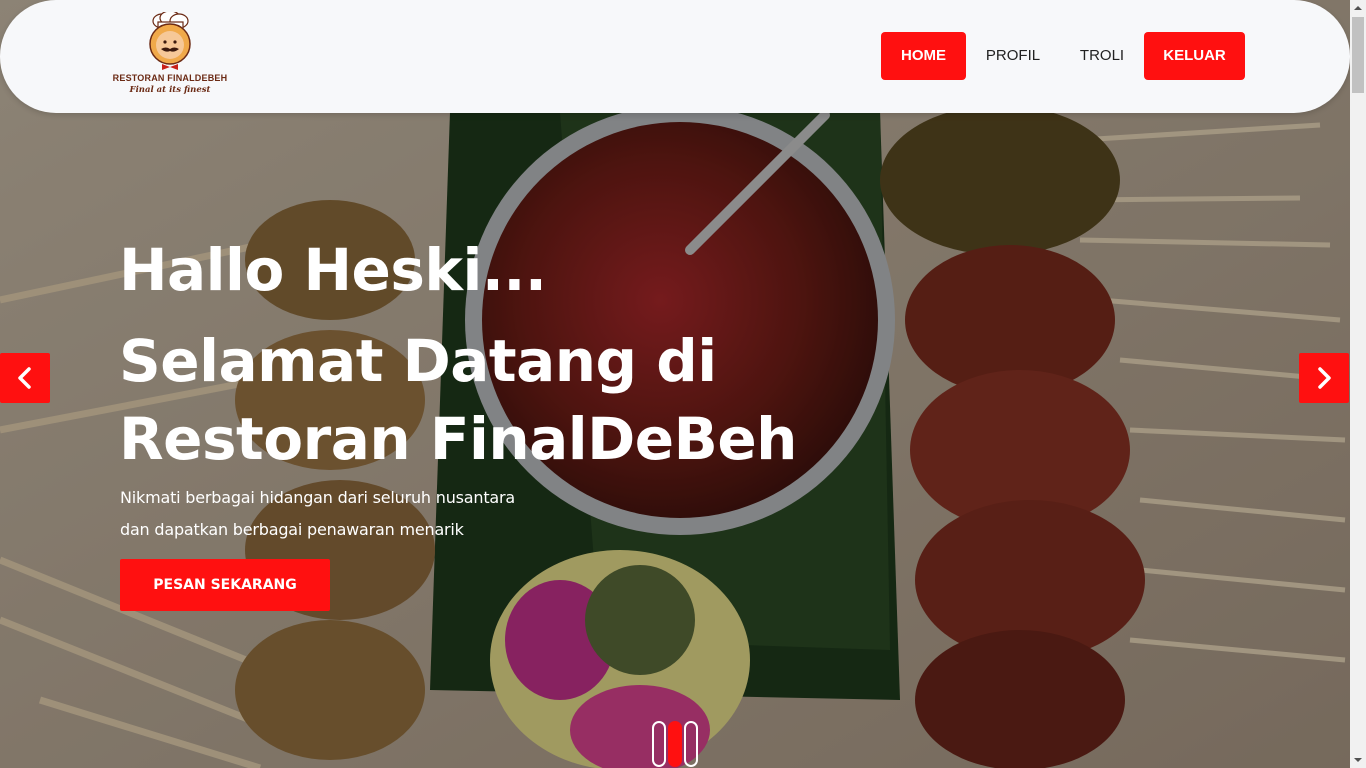 This screenshot has height=768, width=1366. What do you see at coordinates (170, 78) in the screenshot?
I see `brand-name: RESTORAN FINALDEBEH` at bounding box center [170, 78].